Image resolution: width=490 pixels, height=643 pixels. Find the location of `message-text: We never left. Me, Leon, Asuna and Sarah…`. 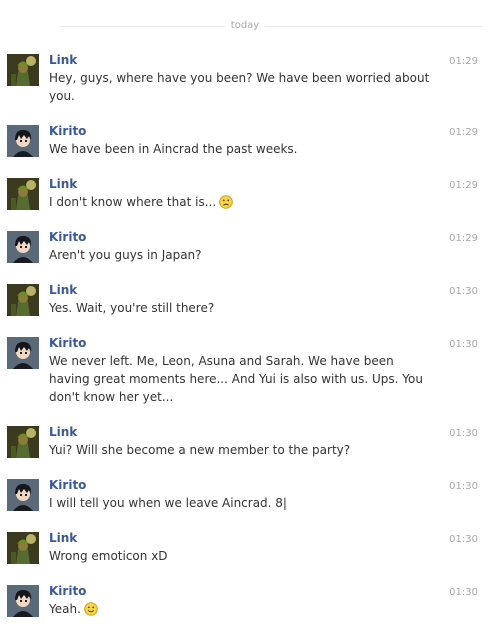

message-text: We never left. Me, Leon, Asuna and Sarah… is located at coordinates (236, 379).